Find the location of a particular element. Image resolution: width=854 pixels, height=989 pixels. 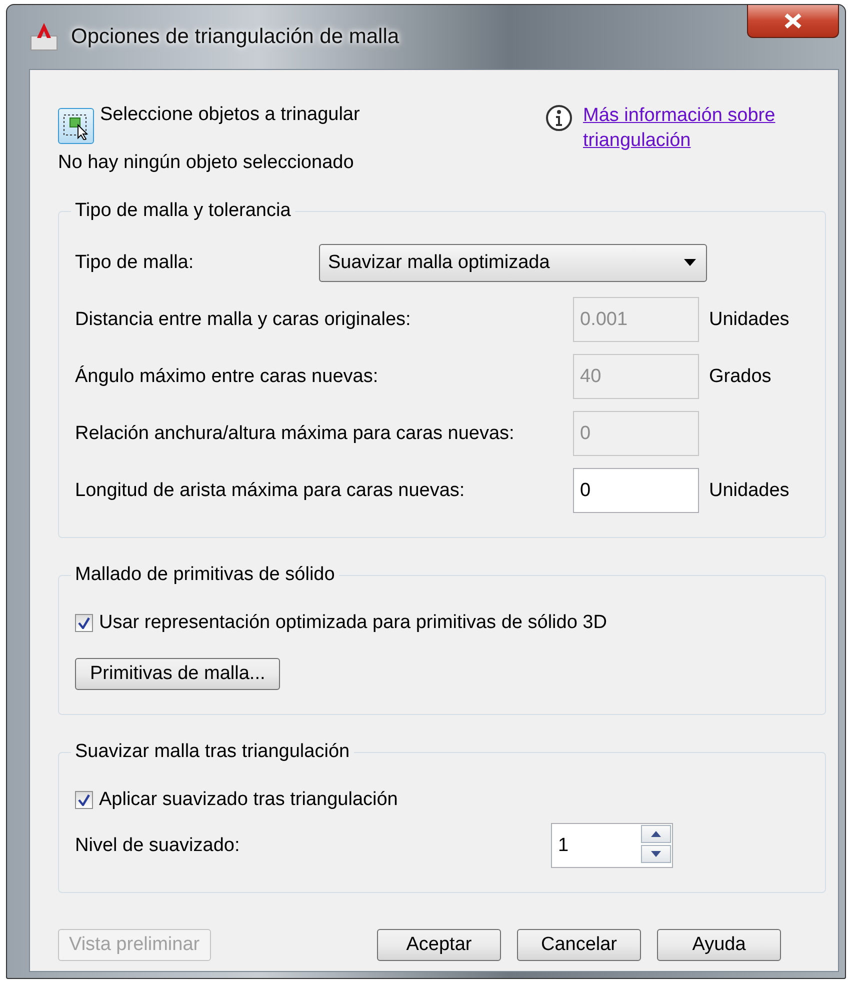

input-field: 0 is located at coordinates (636, 490).